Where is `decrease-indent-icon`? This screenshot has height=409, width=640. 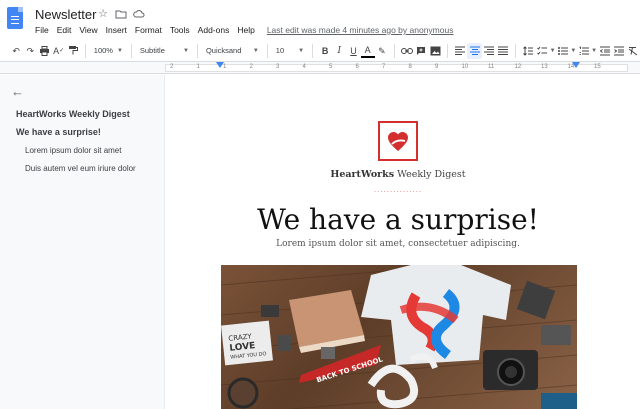
decrease-indent-icon is located at coordinates (604, 51).